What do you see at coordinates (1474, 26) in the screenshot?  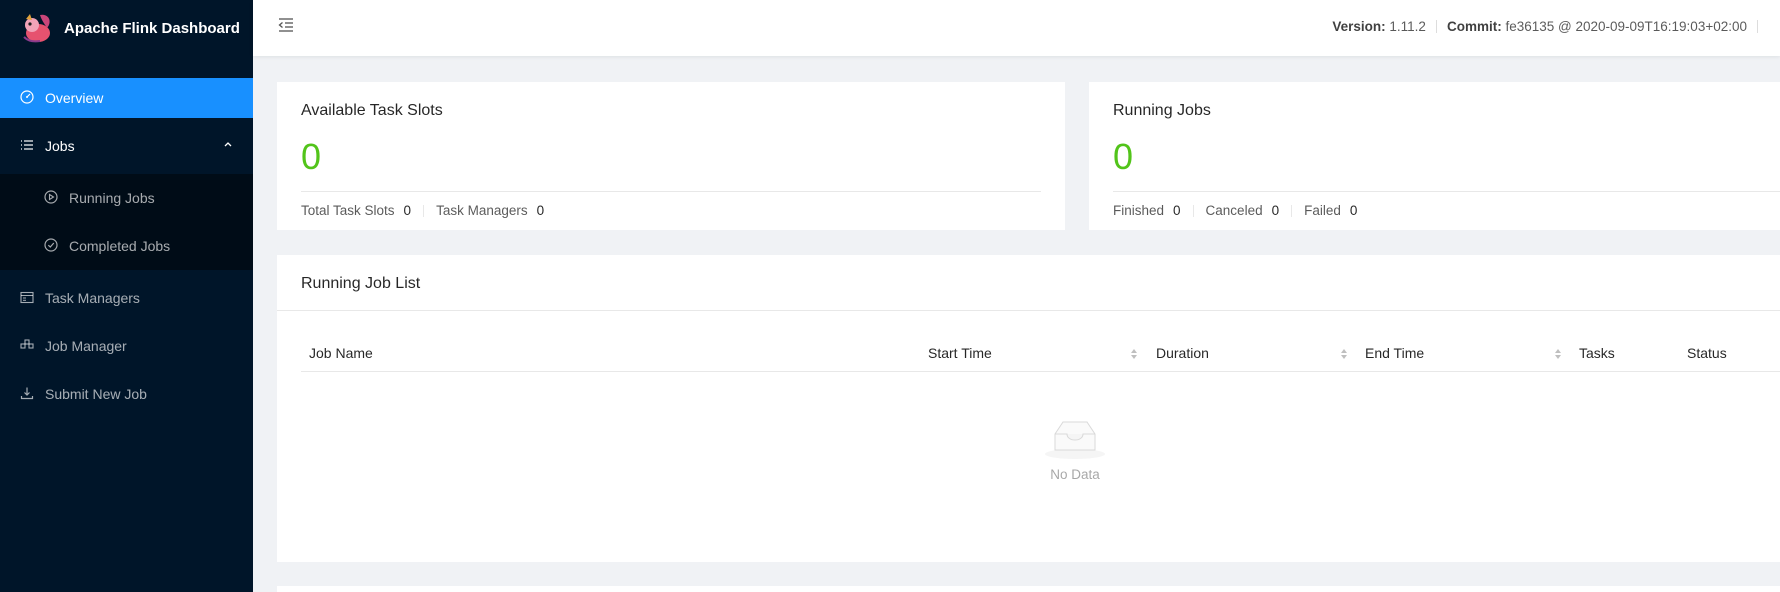 I see `commit-label: Commit:` at bounding box center [1474, 26].